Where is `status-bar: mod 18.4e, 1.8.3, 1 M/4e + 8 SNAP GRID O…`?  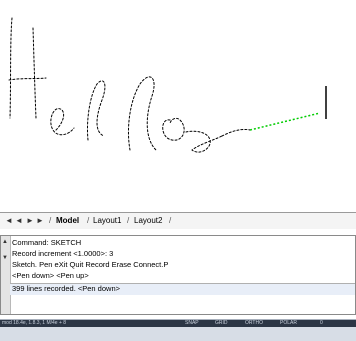 status-bar: mod 18.4e, 1.8.3, 1 M/4e + 8 SNAP GRID O… is located at coordinates (178, 330).